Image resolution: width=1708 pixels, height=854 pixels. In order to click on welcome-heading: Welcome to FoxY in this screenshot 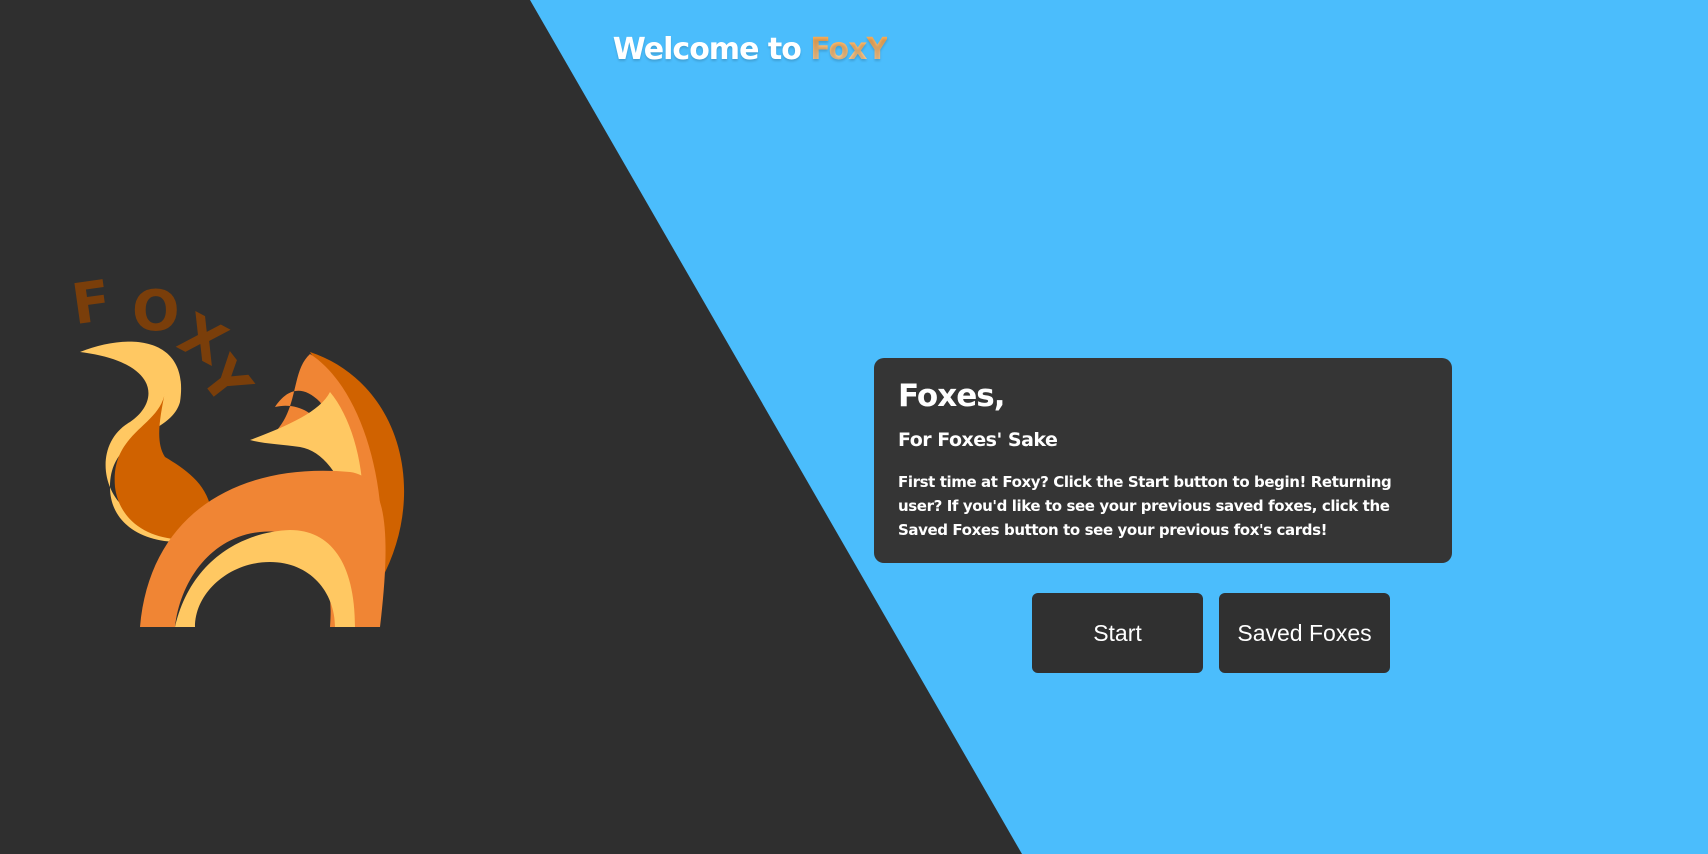, I will do `click(750, 49)`.